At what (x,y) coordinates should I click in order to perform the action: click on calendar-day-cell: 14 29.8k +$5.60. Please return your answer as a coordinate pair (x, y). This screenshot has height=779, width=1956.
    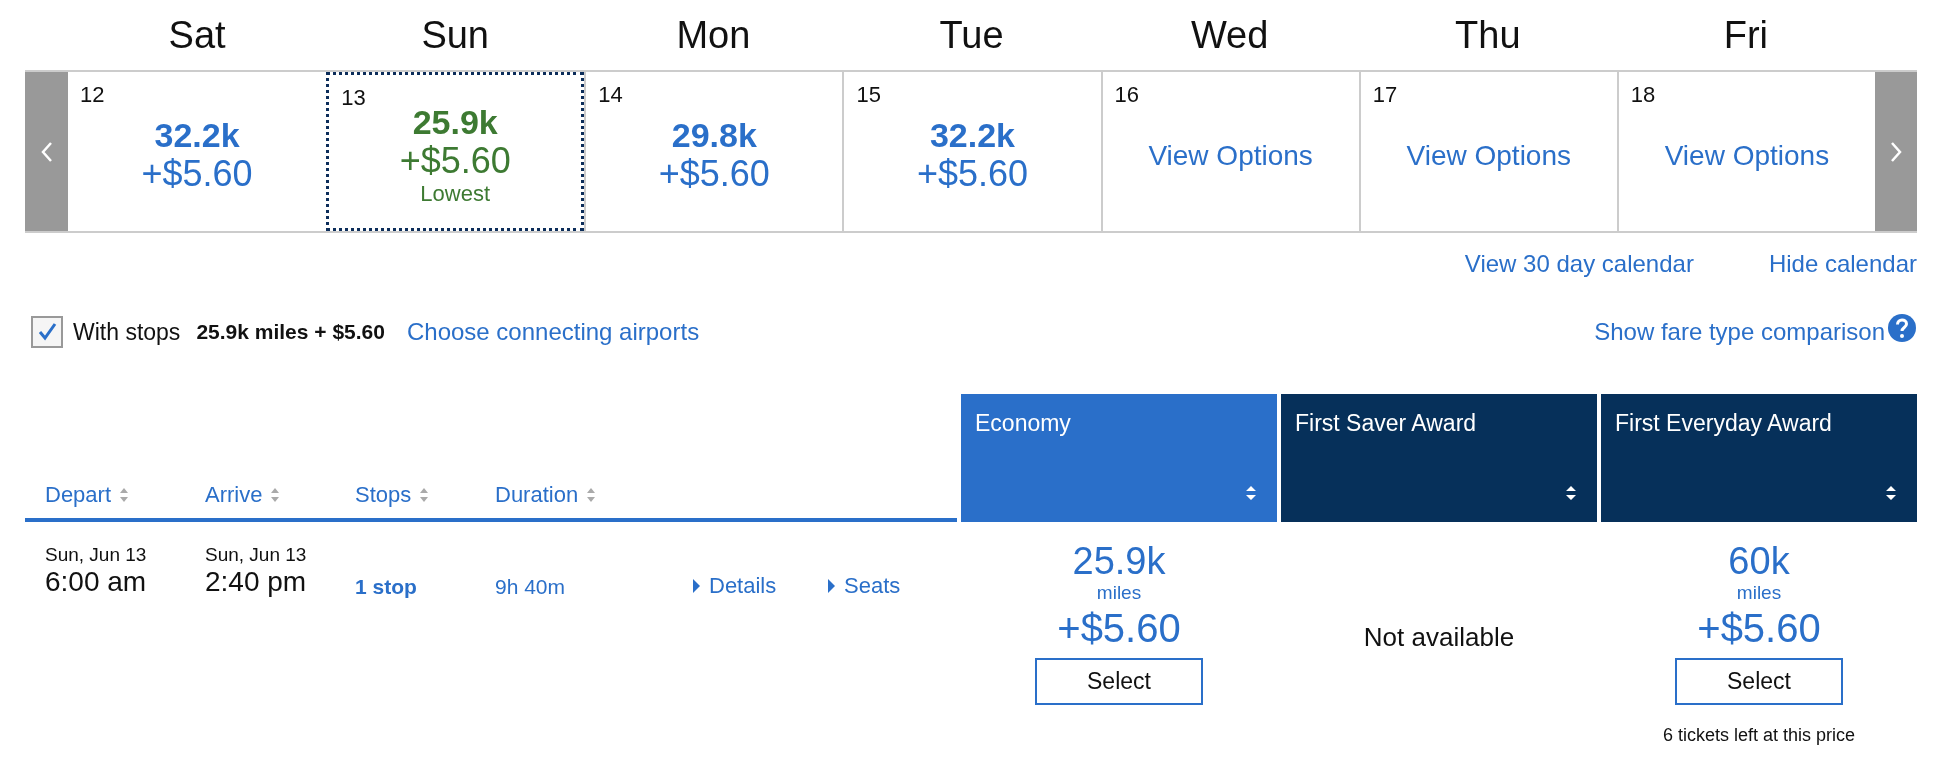
    Looking at the image, I should click on (713, 151).